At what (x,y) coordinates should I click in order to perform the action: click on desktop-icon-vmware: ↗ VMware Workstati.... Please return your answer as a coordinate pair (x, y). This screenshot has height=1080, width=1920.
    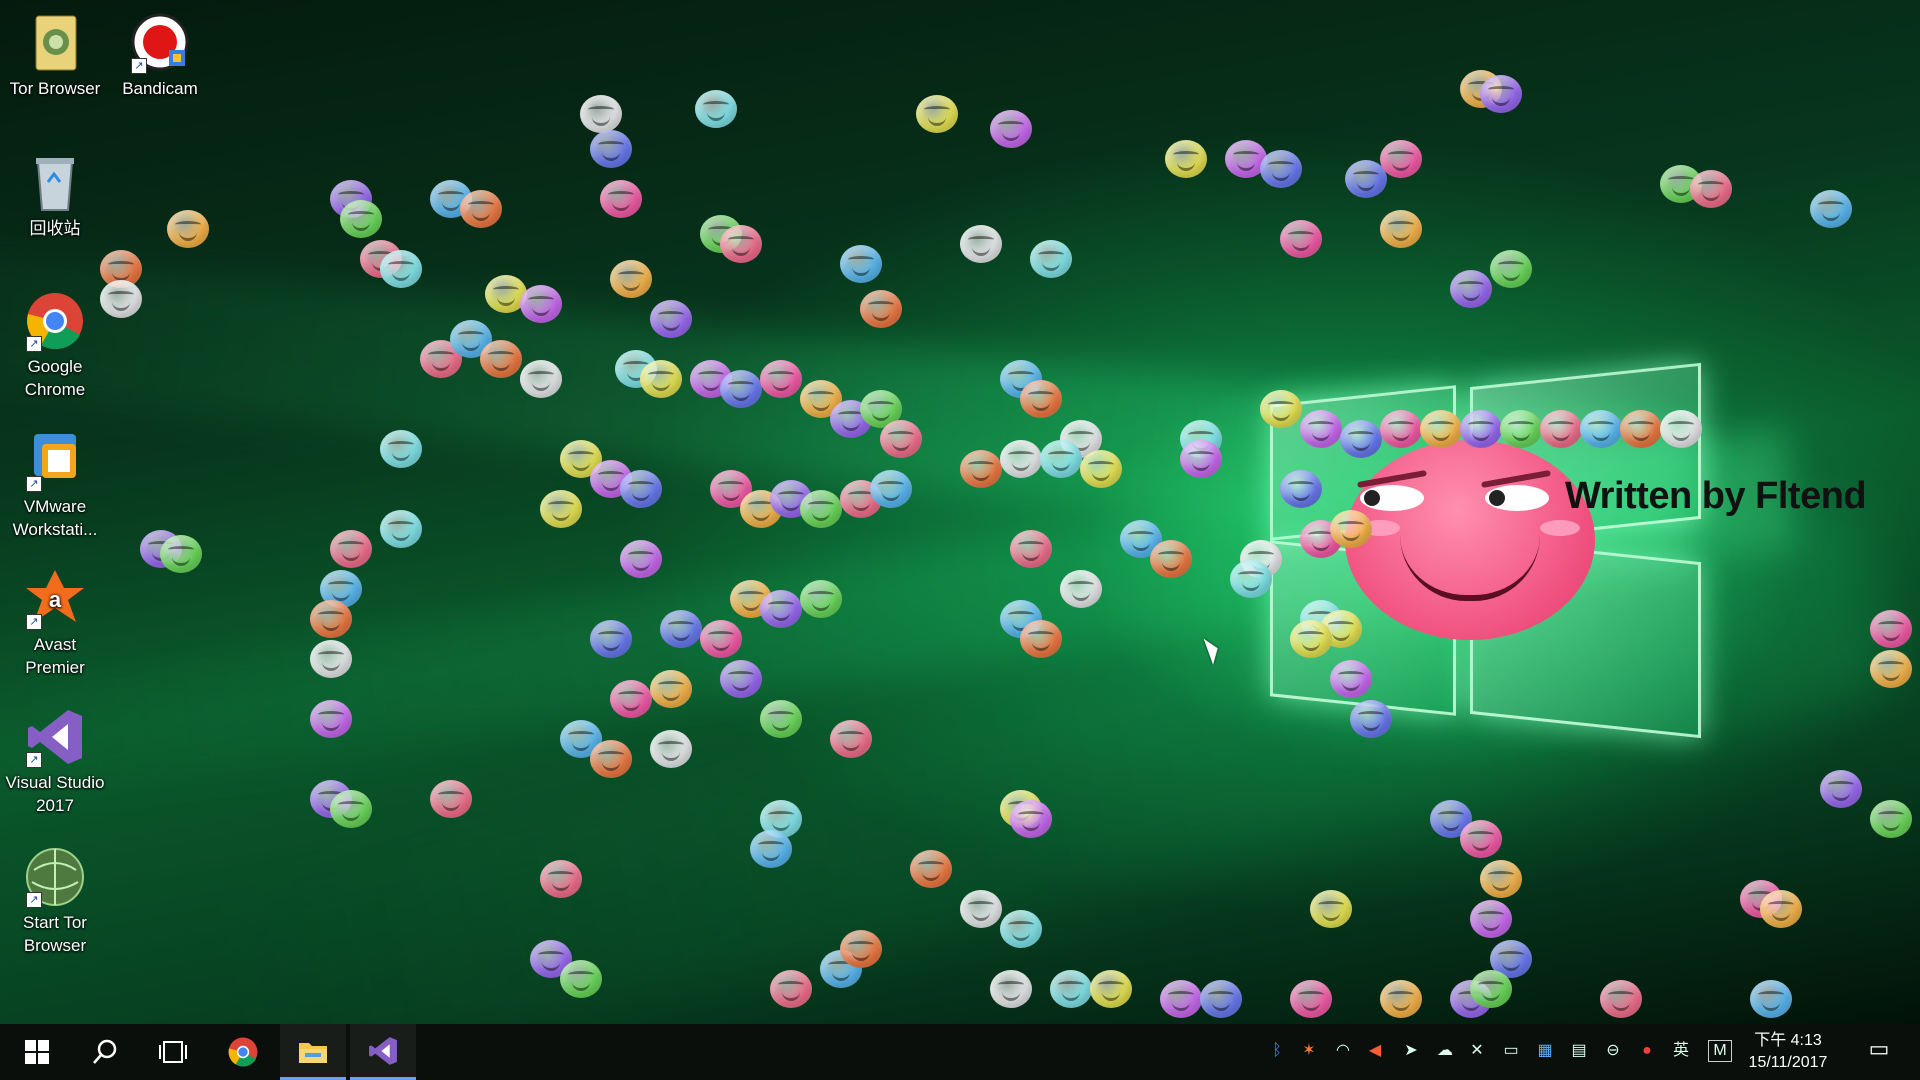
    Looking at the image, I should click on (55, 486).